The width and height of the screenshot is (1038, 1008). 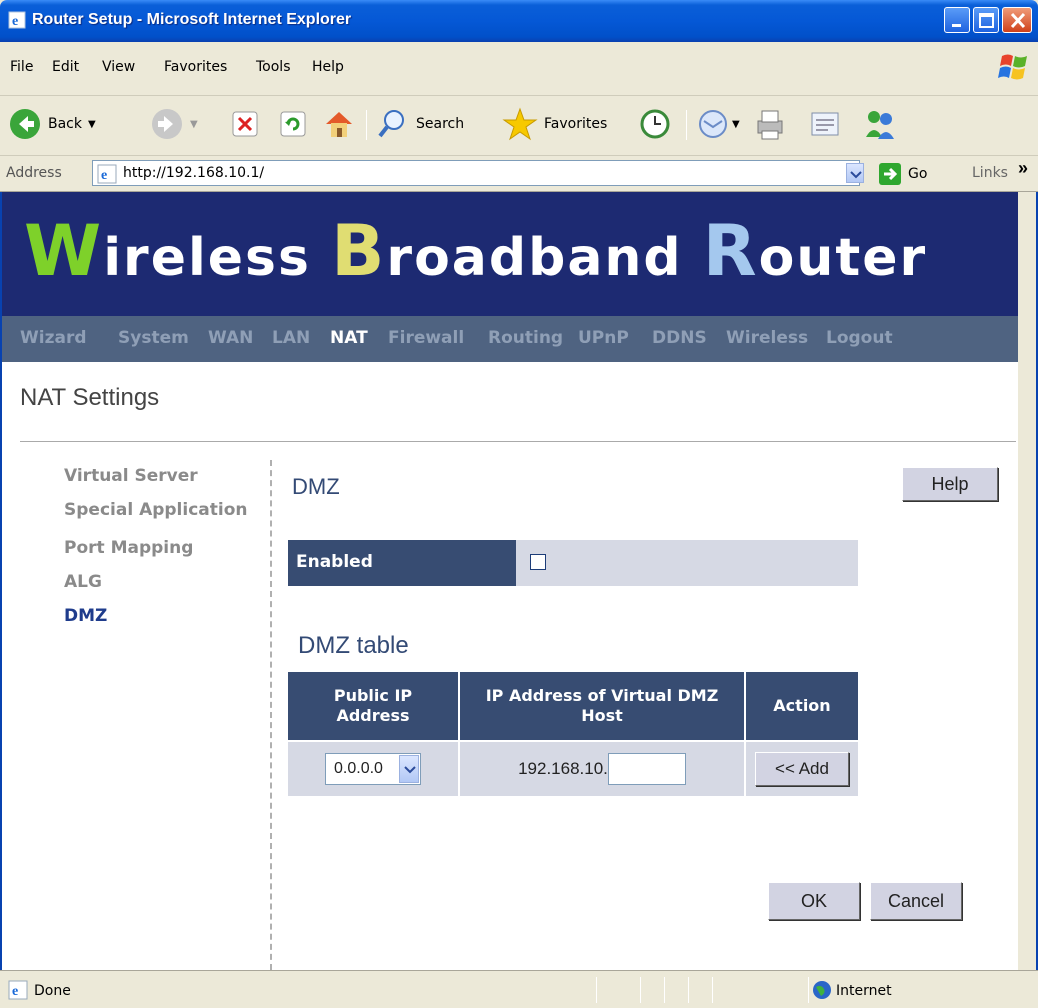 I want to click on enabled-row: Enabled, so click(x=573, y=563).